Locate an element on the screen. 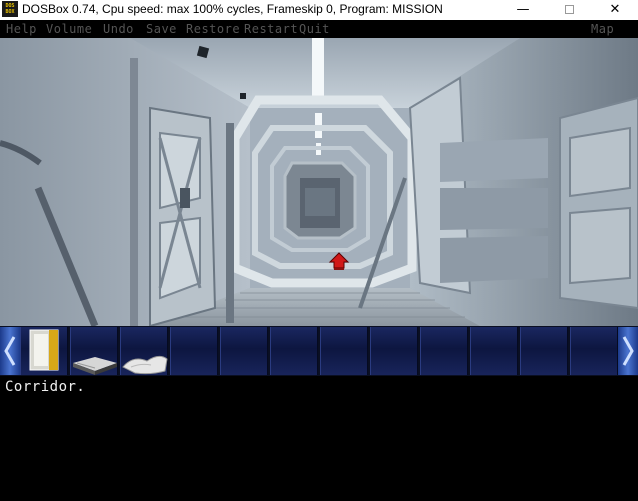 This screenshot has height=501, width=638. close-button: ✕ is located at coordinates (615, 10).